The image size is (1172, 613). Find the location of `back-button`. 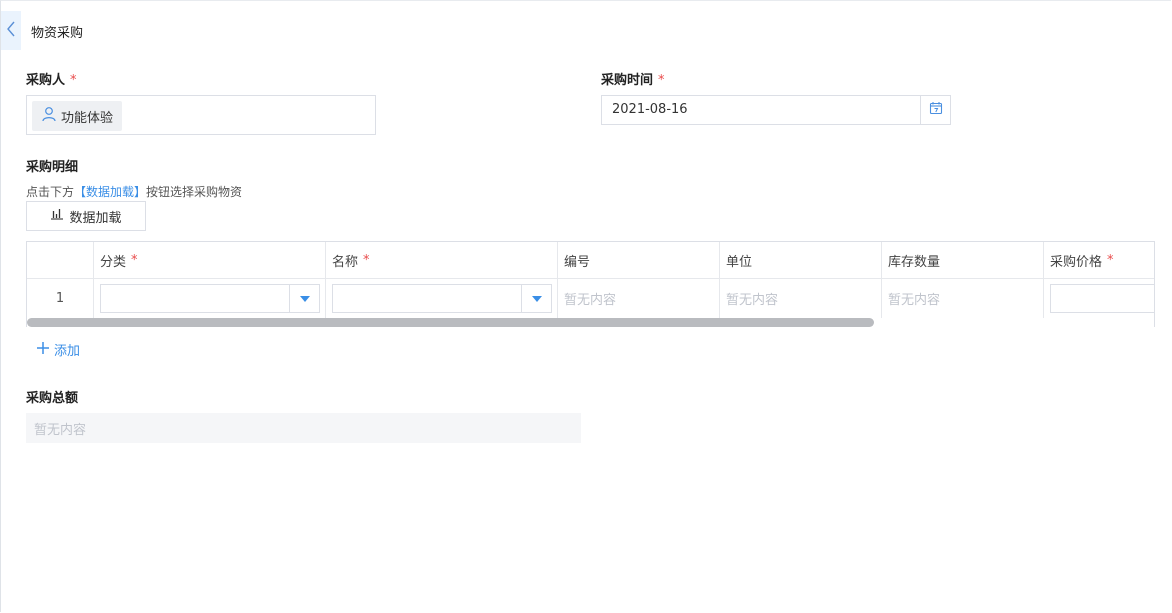

back-button is located at coordinates (11, 30).